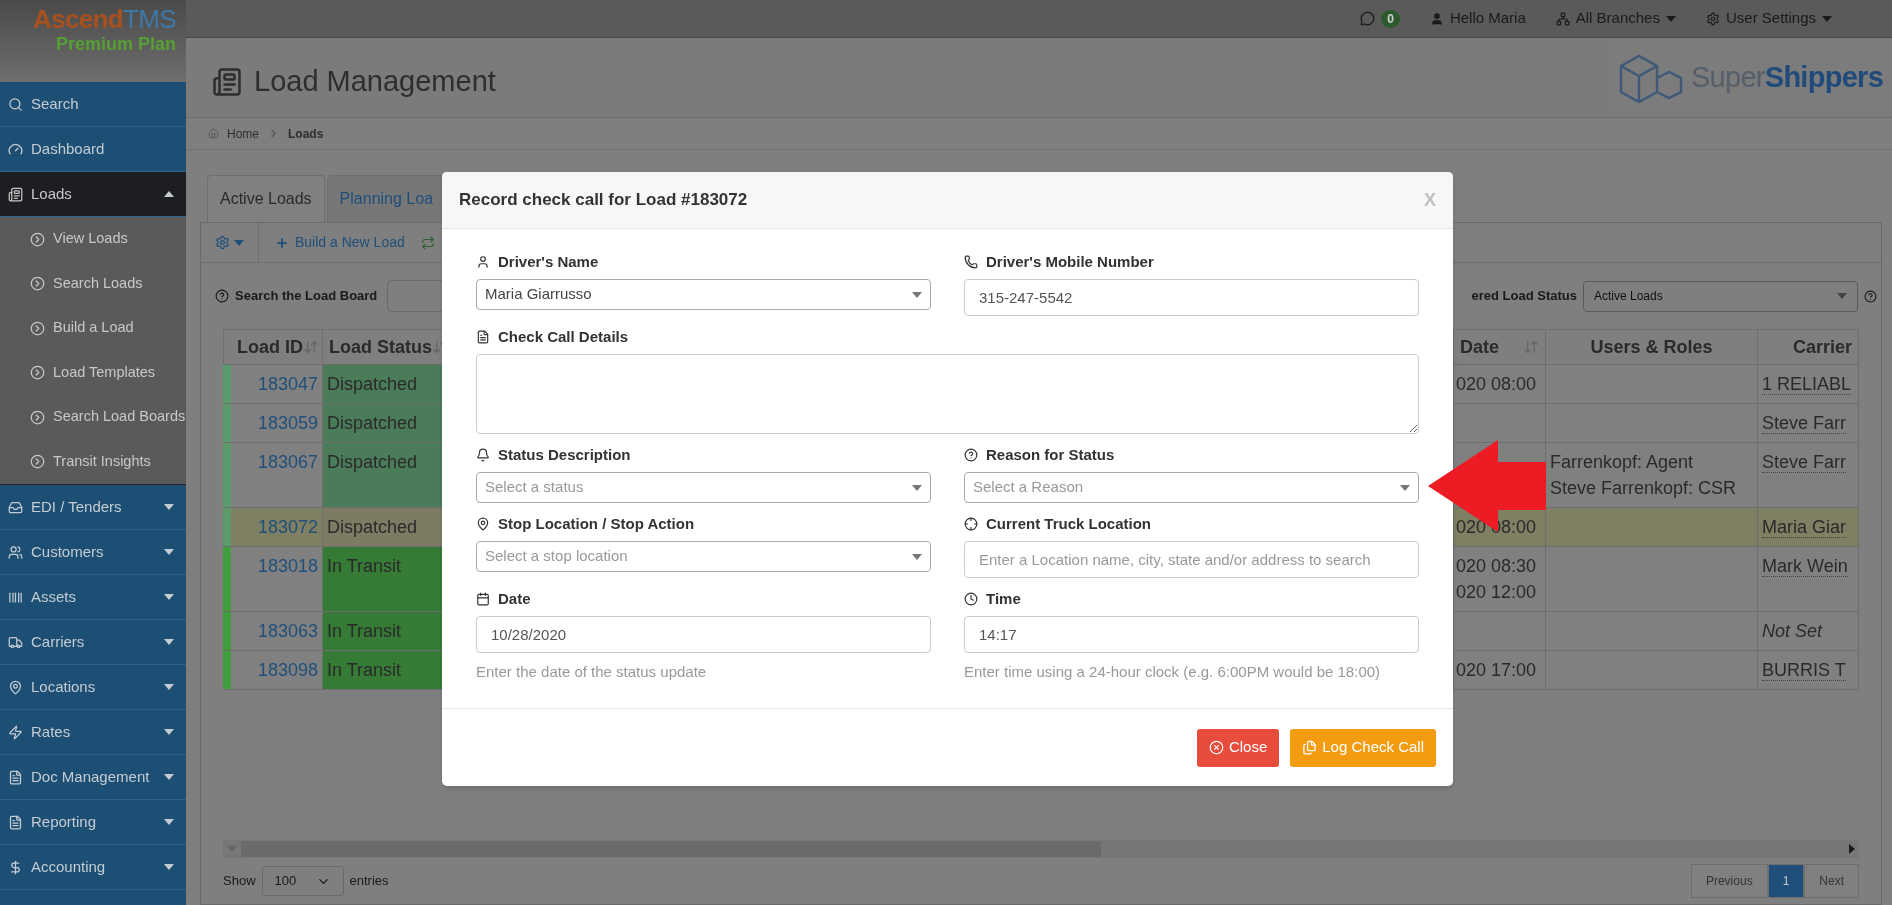  What do you see at coordinates (548, 261) in the screenshot?
I see `field-label: Driver's Name` at bounding box center [548, 261].